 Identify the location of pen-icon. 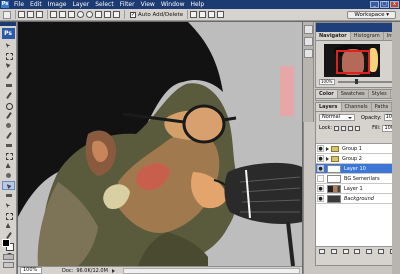
(53, 14).